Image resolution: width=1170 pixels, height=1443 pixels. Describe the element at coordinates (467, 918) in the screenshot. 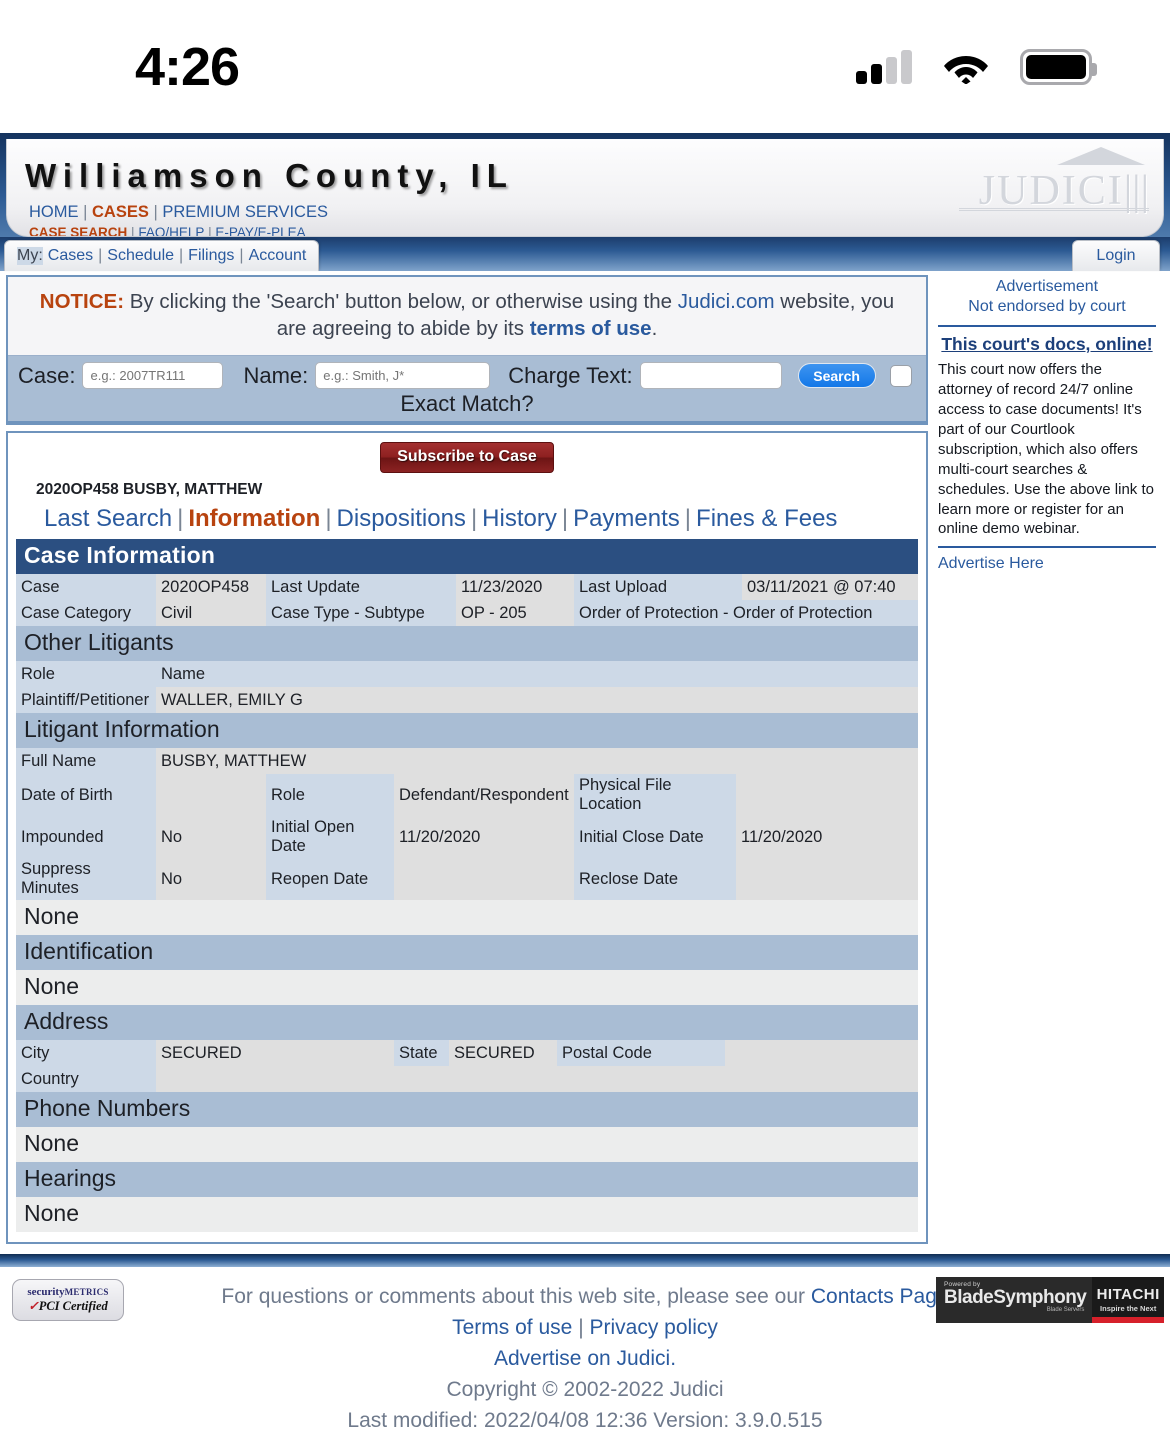

I see `litigant-information-none: None` at that location.